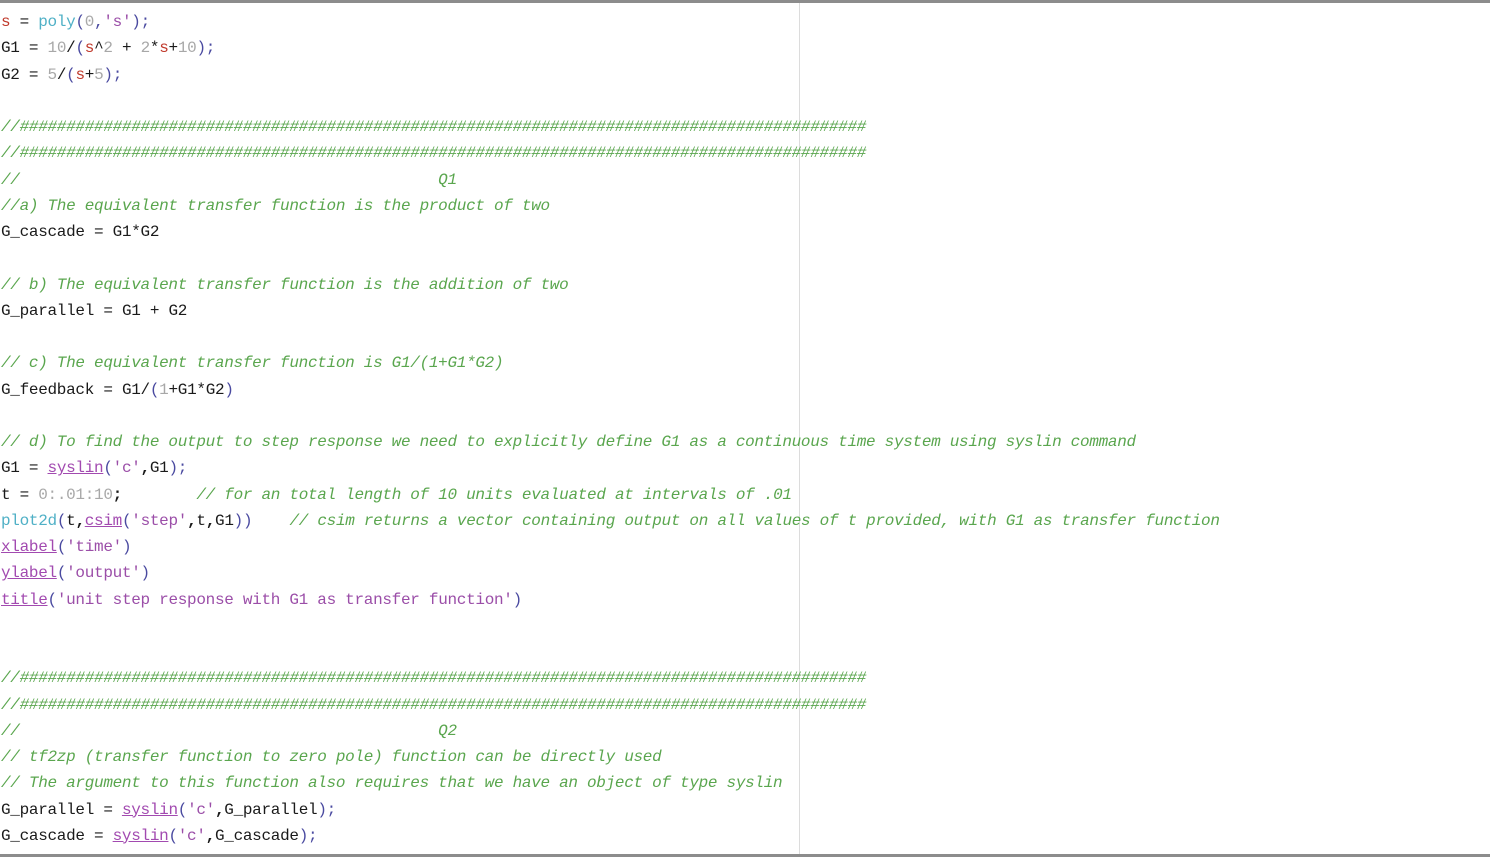 The height and width of the screenshot is (857, 1490). What do you see at coordinates (48, 389) in the screenshot?
I see `code-token: G_feedback` at bounding box center [48, 389].